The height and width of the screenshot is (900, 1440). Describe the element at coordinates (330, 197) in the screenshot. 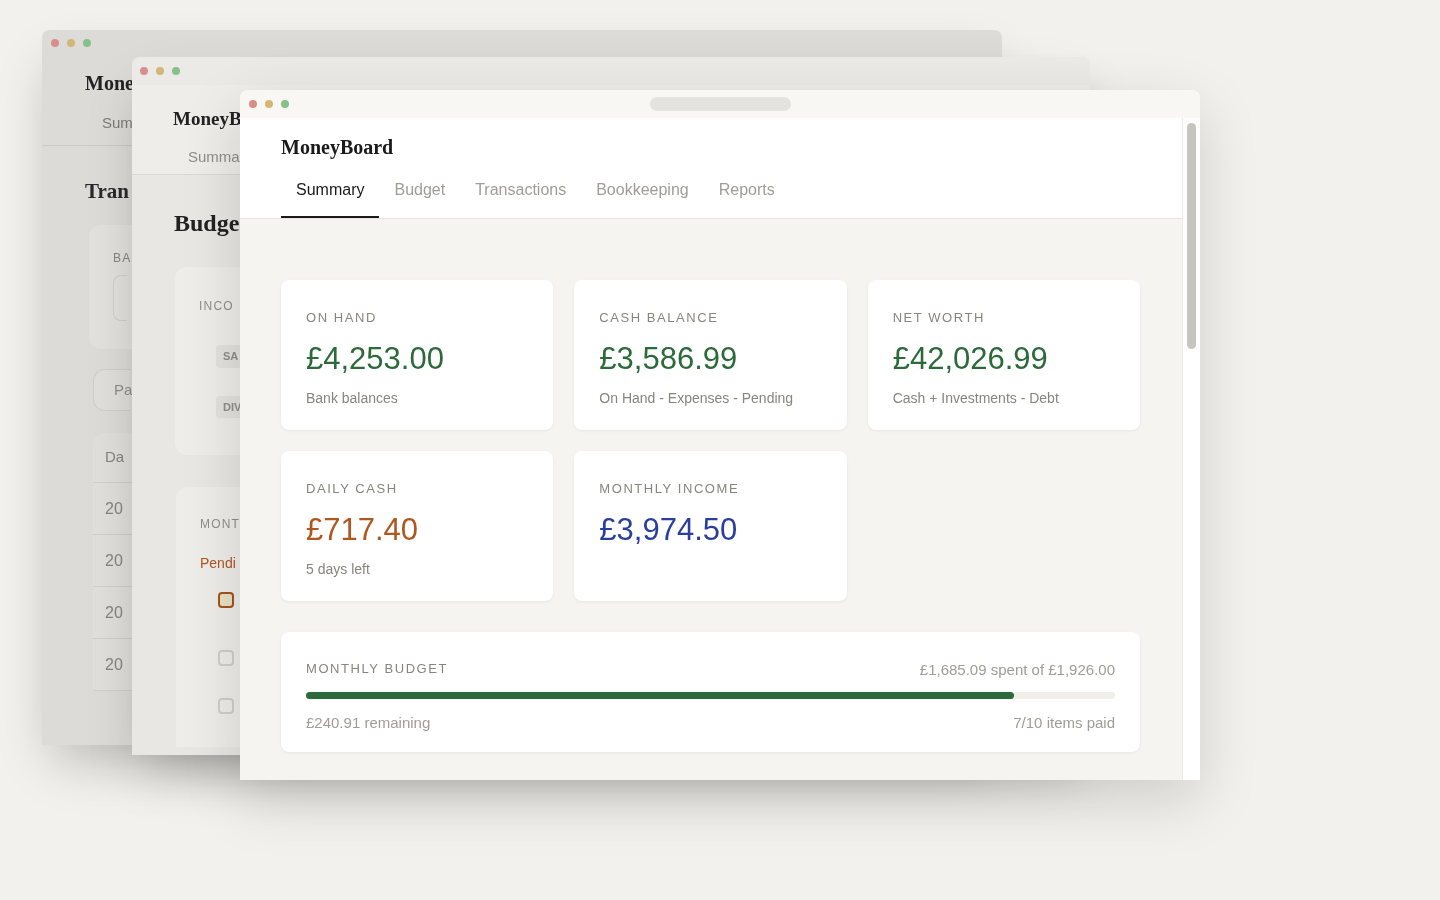

I see `nav-tab: Summary` at that location.